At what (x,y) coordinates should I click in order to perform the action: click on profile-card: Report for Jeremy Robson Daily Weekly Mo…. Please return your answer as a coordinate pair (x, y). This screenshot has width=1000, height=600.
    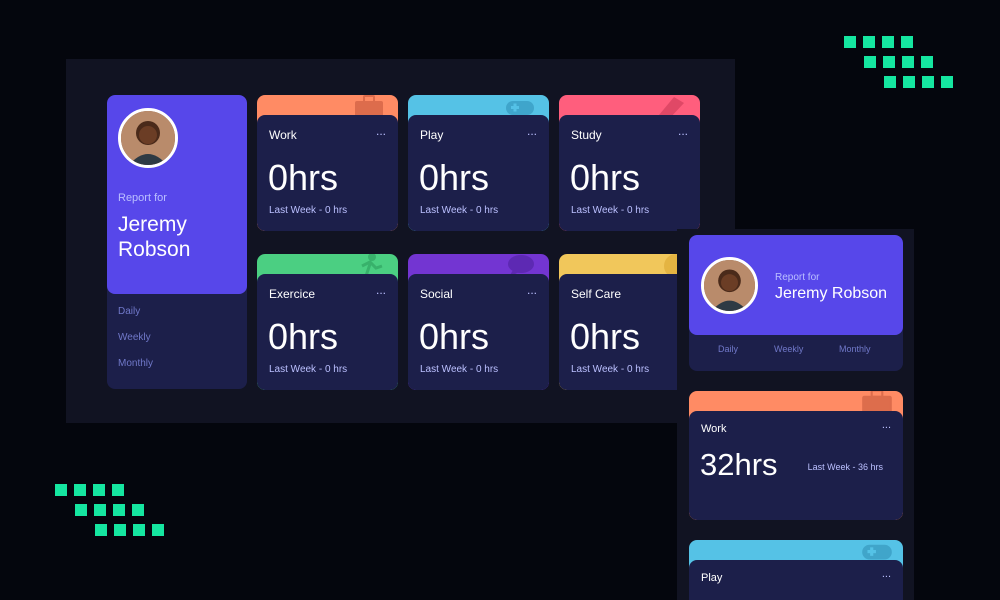
    Looking at the image, I should click on (177, 242).